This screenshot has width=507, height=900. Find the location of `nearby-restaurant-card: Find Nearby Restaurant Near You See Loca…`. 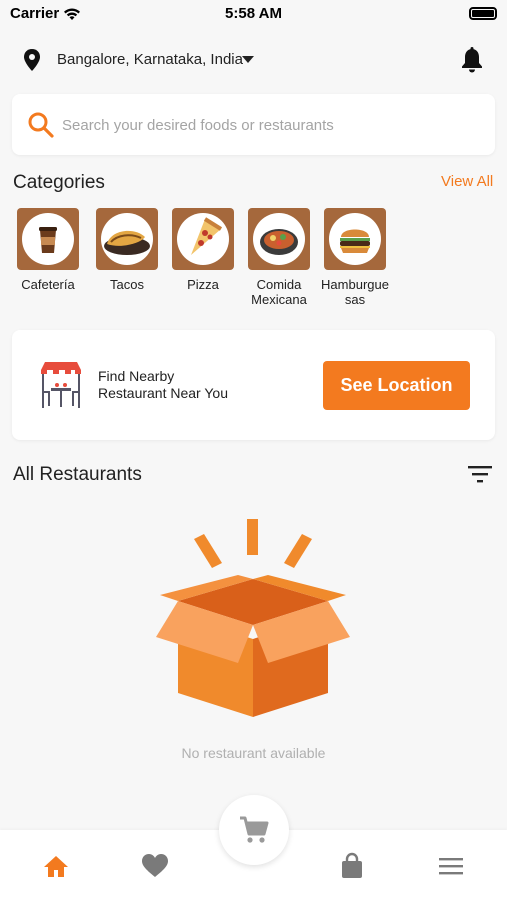

nearby-restaurant-card: Find Nearby Restaurant Near You See Loca… is located at coordinates (253, 385).